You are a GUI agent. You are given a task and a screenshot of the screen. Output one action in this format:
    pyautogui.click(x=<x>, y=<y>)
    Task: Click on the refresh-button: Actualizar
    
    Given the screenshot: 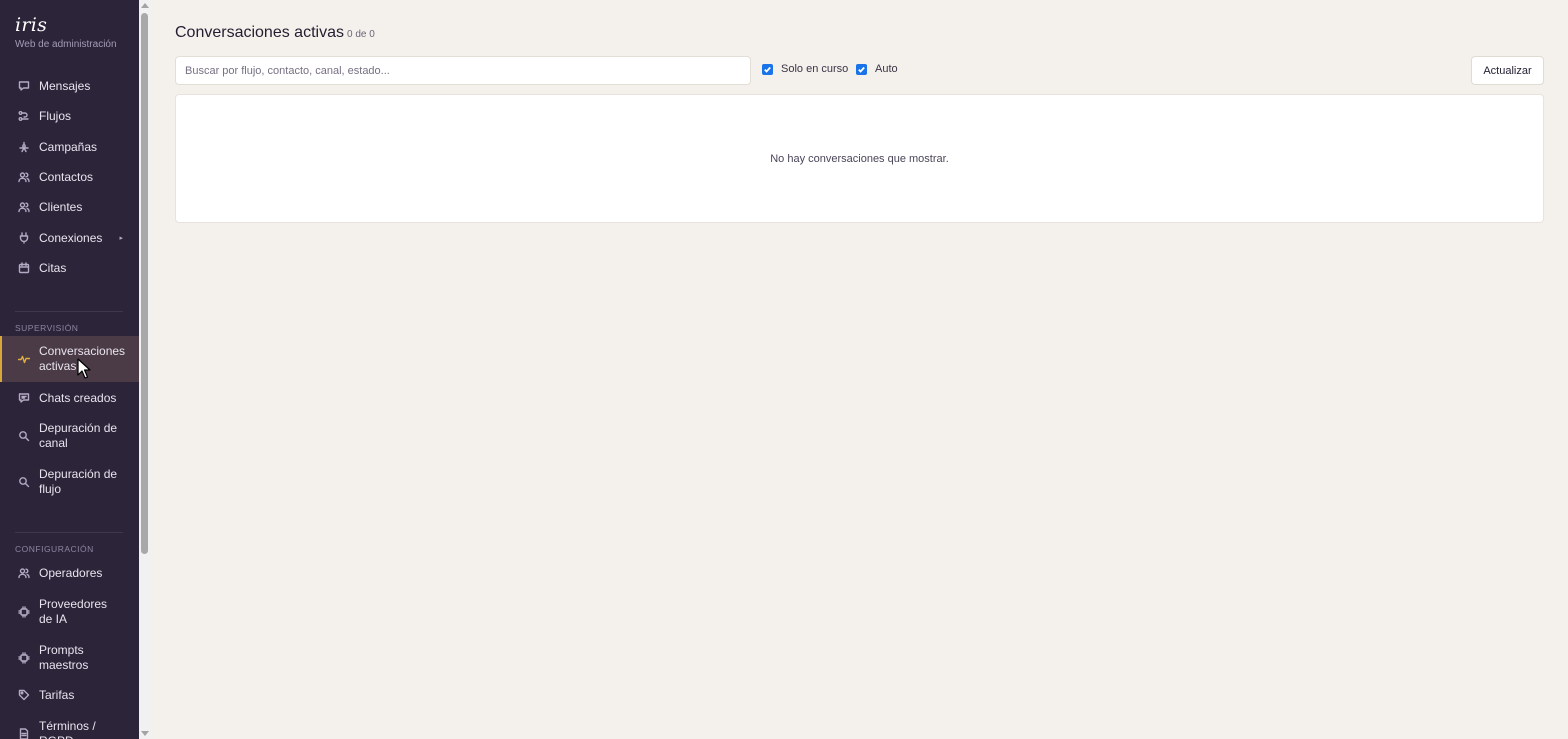 What is the action you would take?
    pyautogui.click(x=1507, y=70)
    